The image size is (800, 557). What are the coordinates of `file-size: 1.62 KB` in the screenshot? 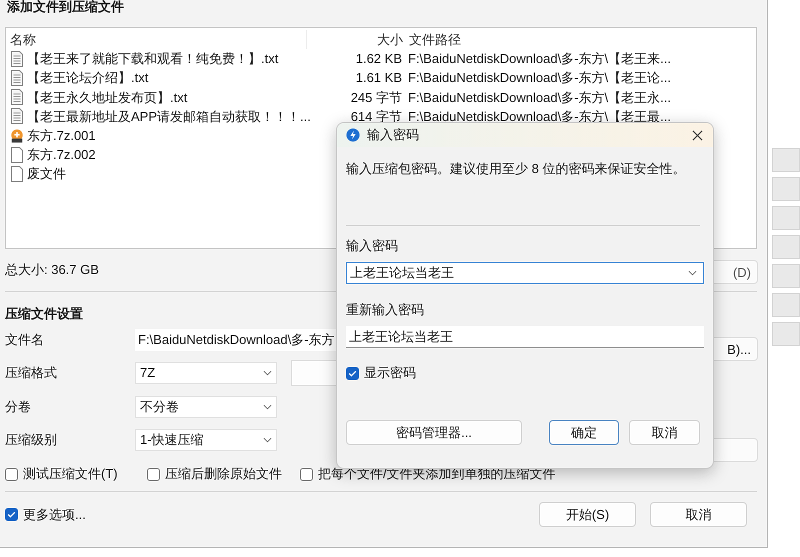 It's located at (379, 58).